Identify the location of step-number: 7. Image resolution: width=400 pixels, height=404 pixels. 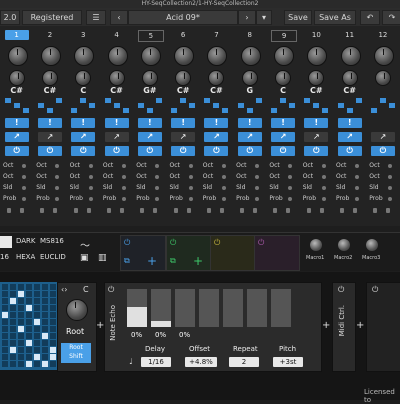
(216, 35).